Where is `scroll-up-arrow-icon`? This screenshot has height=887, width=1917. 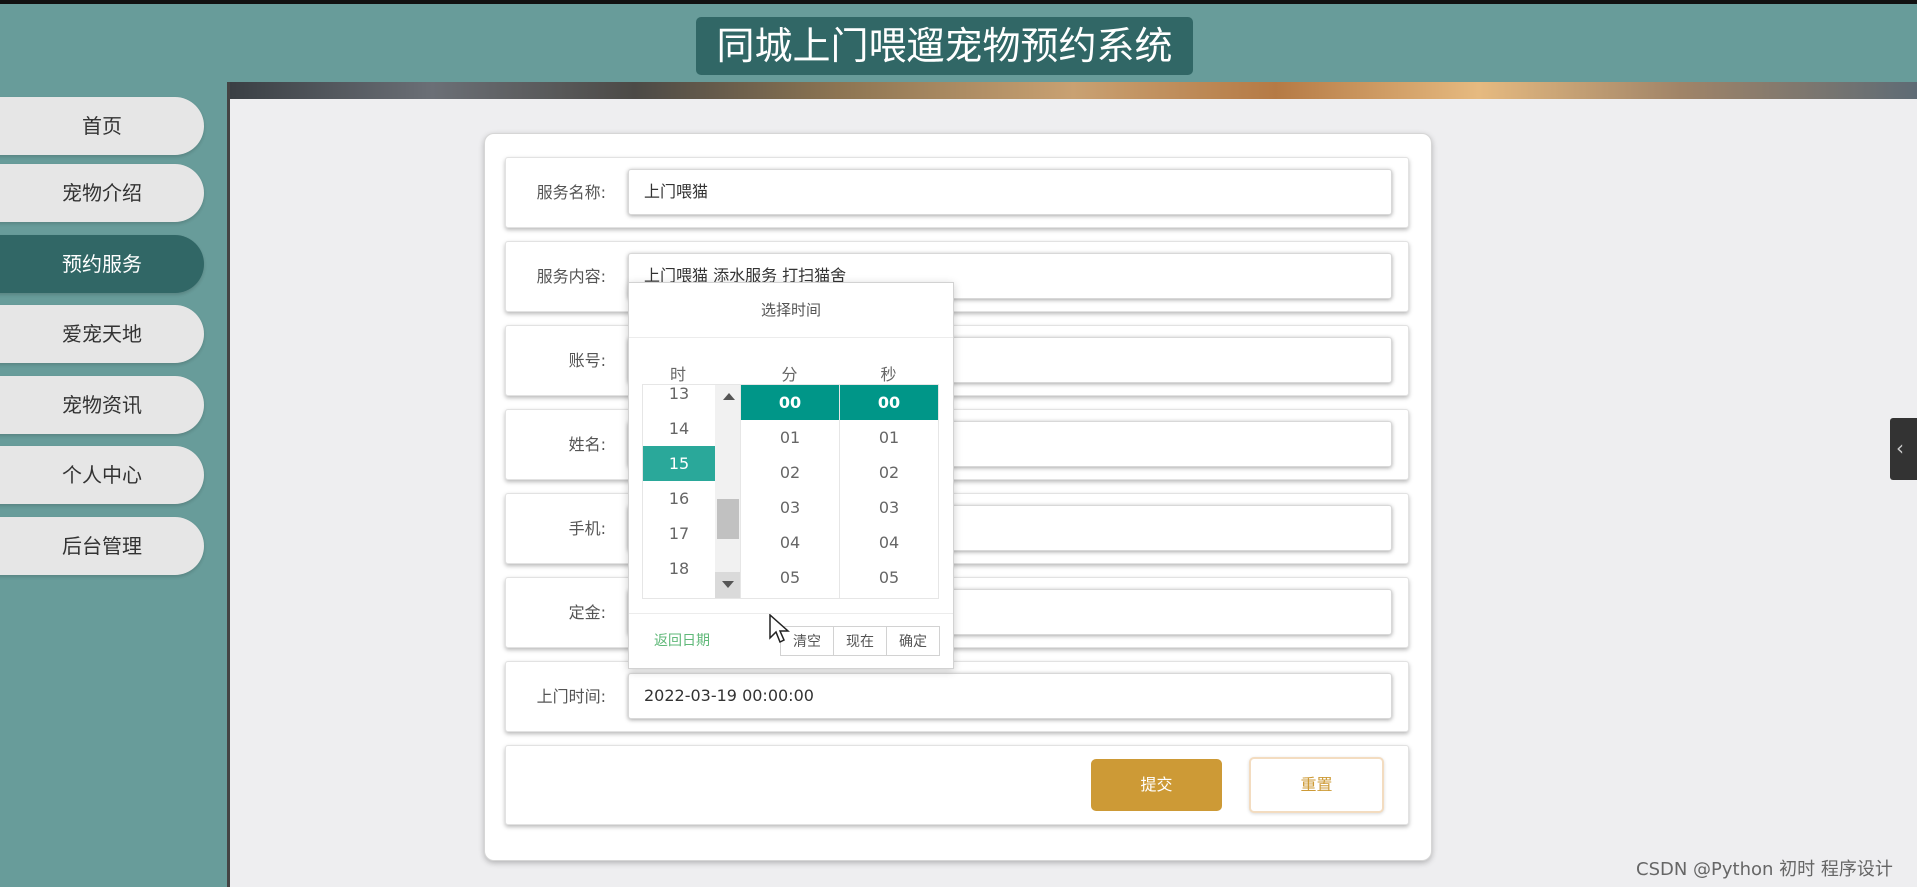
scroll-up-arrow-icon is located at coordinates (729, 396).